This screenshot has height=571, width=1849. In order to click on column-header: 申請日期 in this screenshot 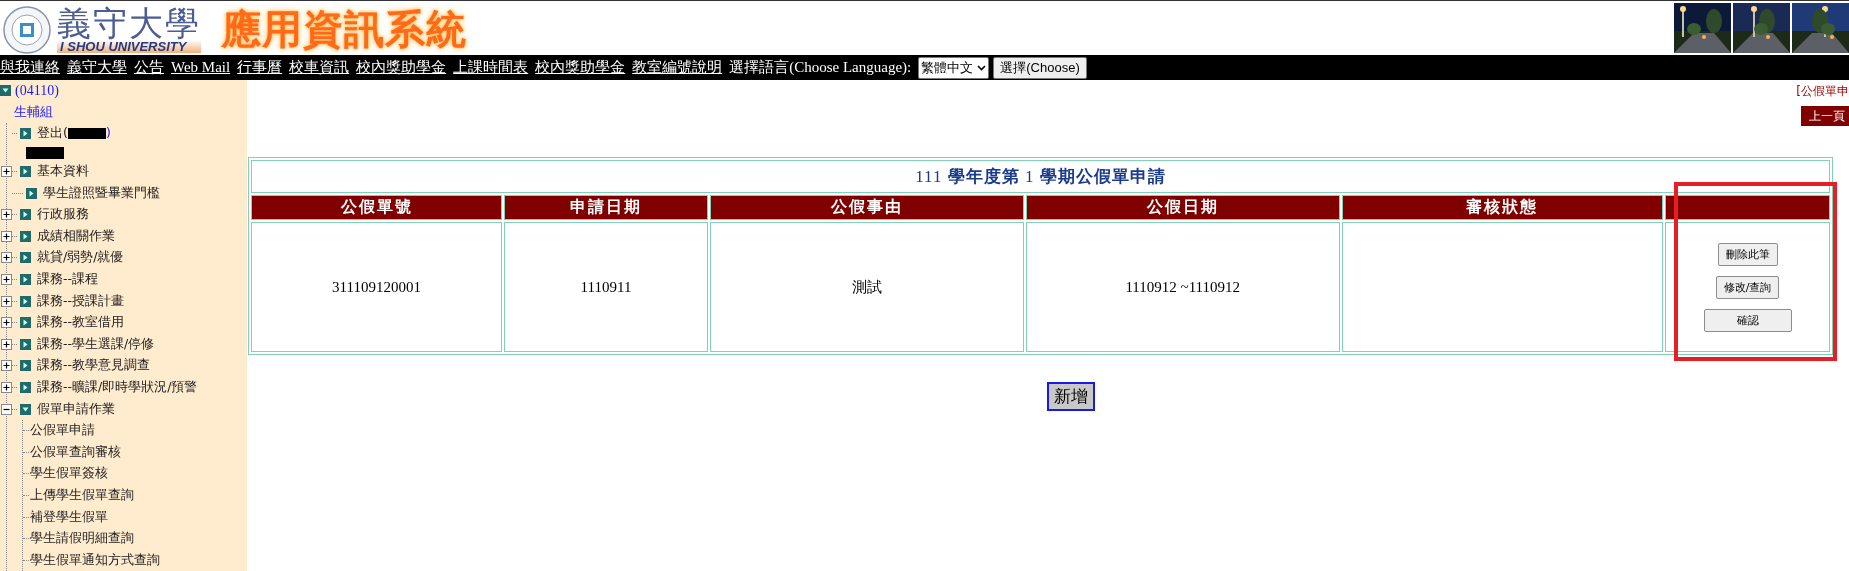, I will do `click(606, 207)`.